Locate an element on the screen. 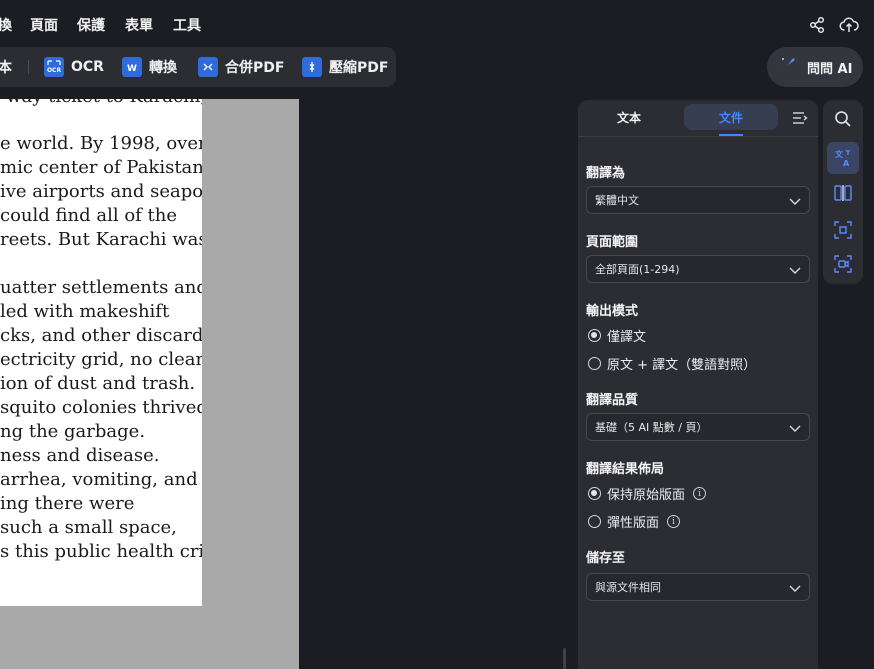 The width and height of the screenshot is (874, 669). svg-text: A is located at coordinates (846, 163).